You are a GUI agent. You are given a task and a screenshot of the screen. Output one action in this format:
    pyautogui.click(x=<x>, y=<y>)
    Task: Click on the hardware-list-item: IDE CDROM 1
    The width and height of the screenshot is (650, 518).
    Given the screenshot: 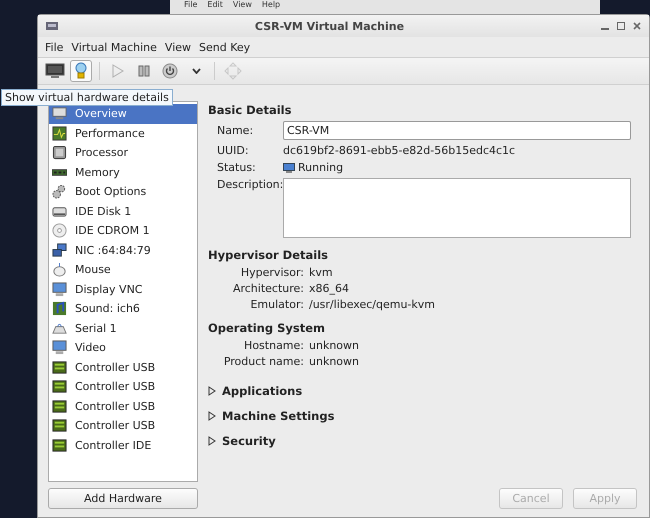 What is the action you would take?
    pyautogui.click(x=123, y=230)
    